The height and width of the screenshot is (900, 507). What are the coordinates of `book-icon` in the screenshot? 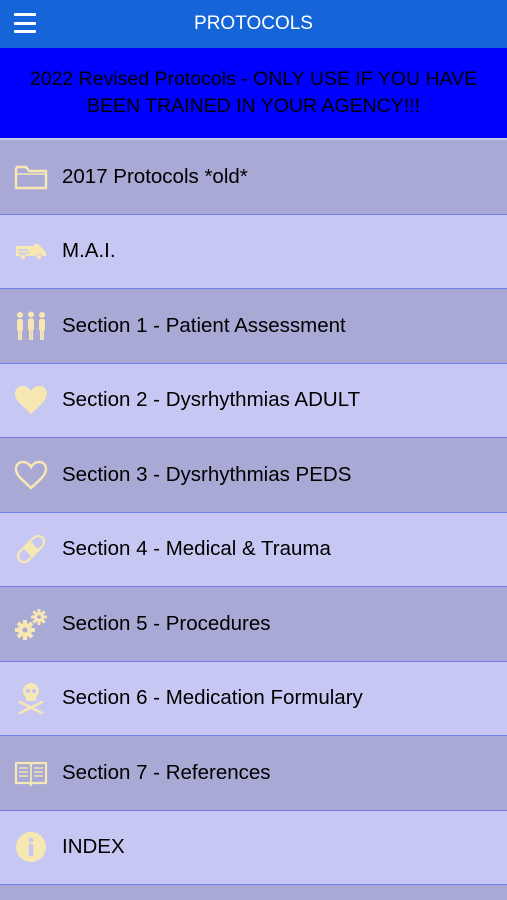 It's located at (31, 773).